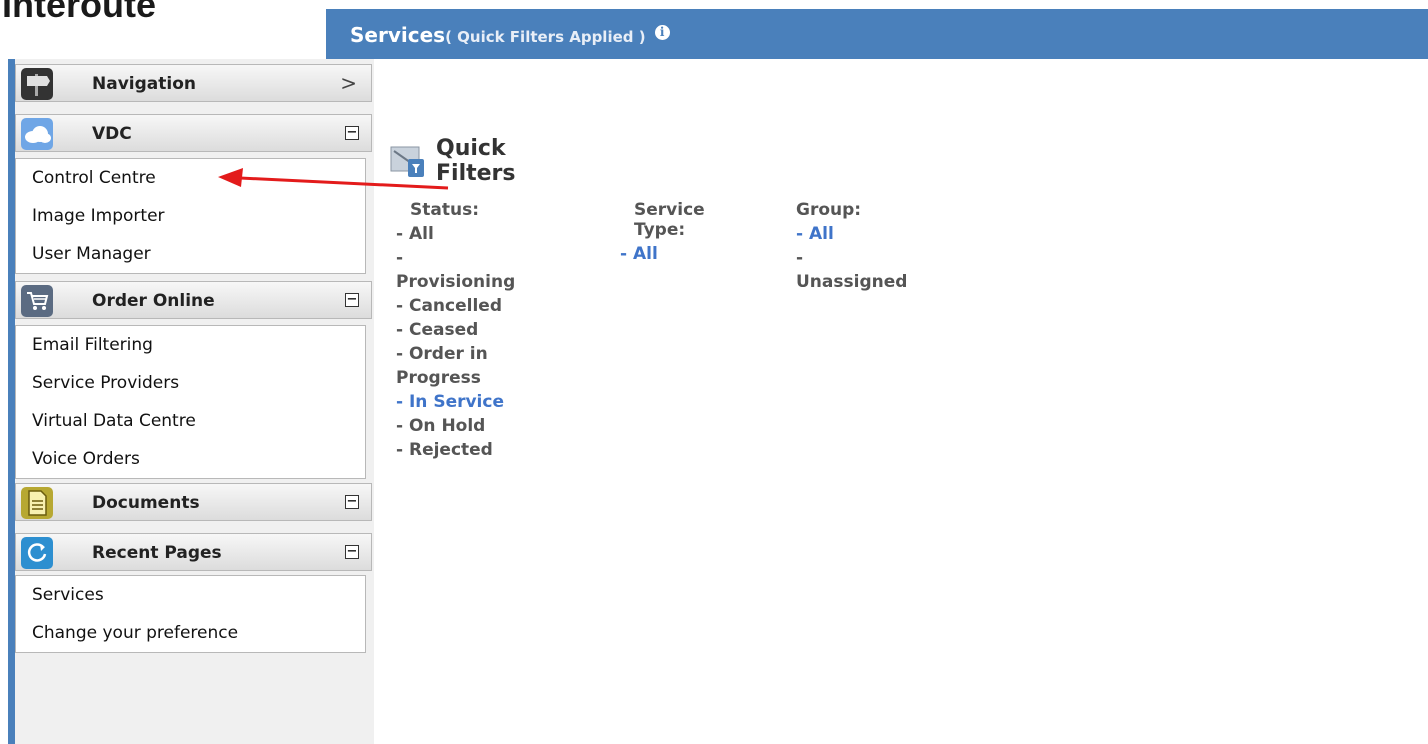 Image resolution: width=1428 pixels, height=744 pixels. I want to click on sidebar-recent-pages-label: Recent Pages, so click(157, 553).